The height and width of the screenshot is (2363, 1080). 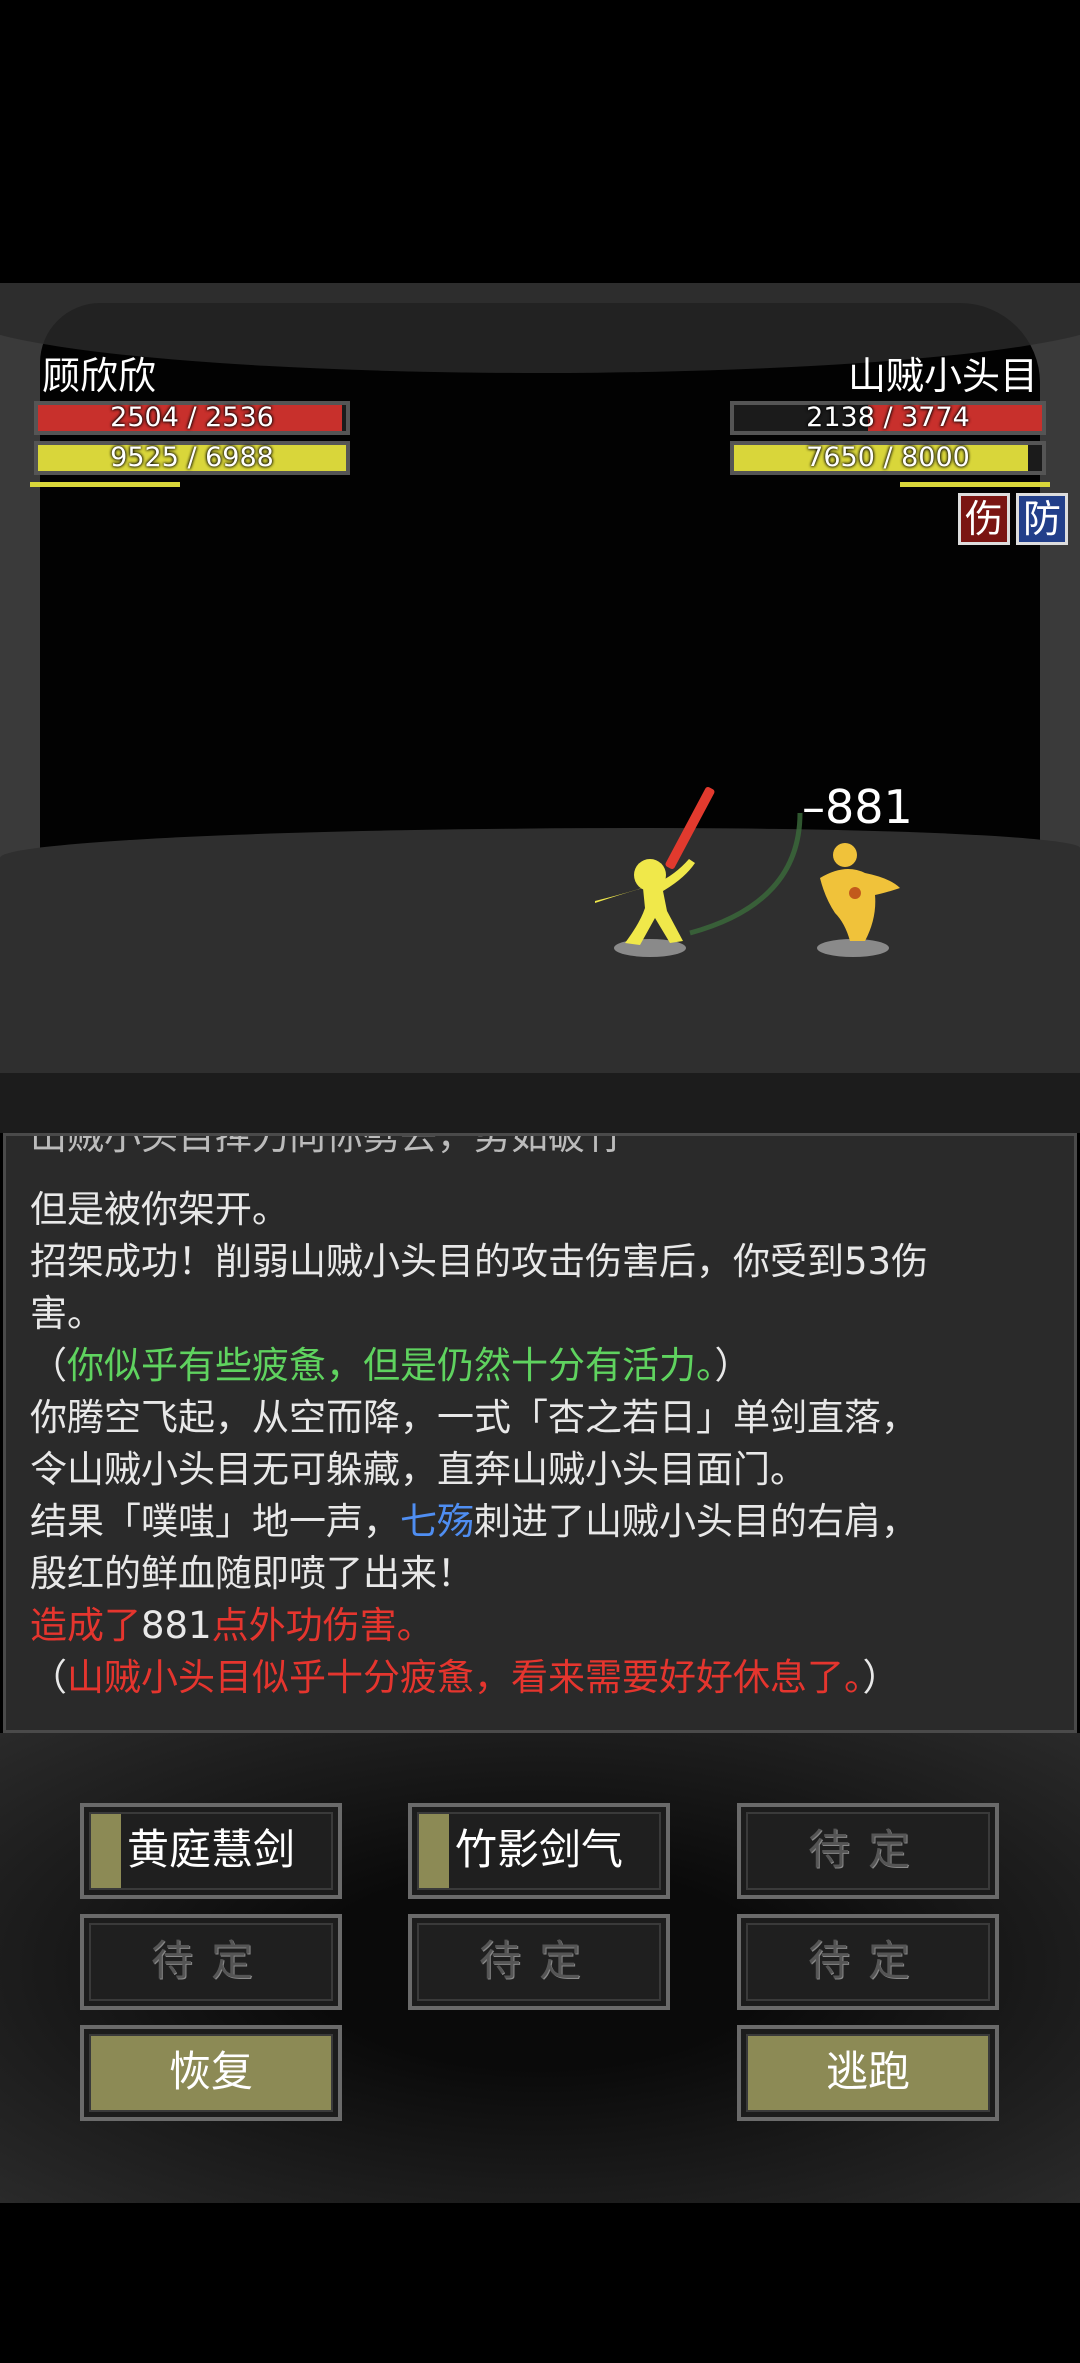 I want to click on skill-label: 黄庭慧剑, so click(x=210, y=1849).